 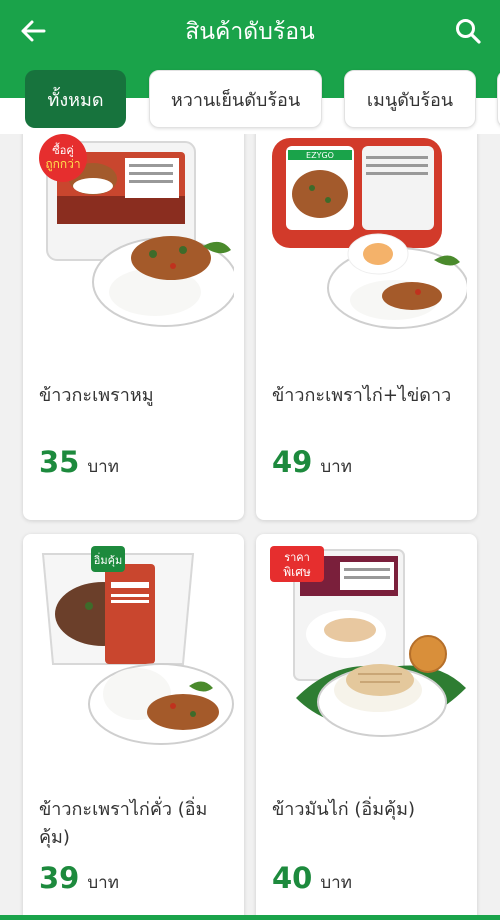 I want to click on product-price: 35 บาท, so click(x=79, y=462).